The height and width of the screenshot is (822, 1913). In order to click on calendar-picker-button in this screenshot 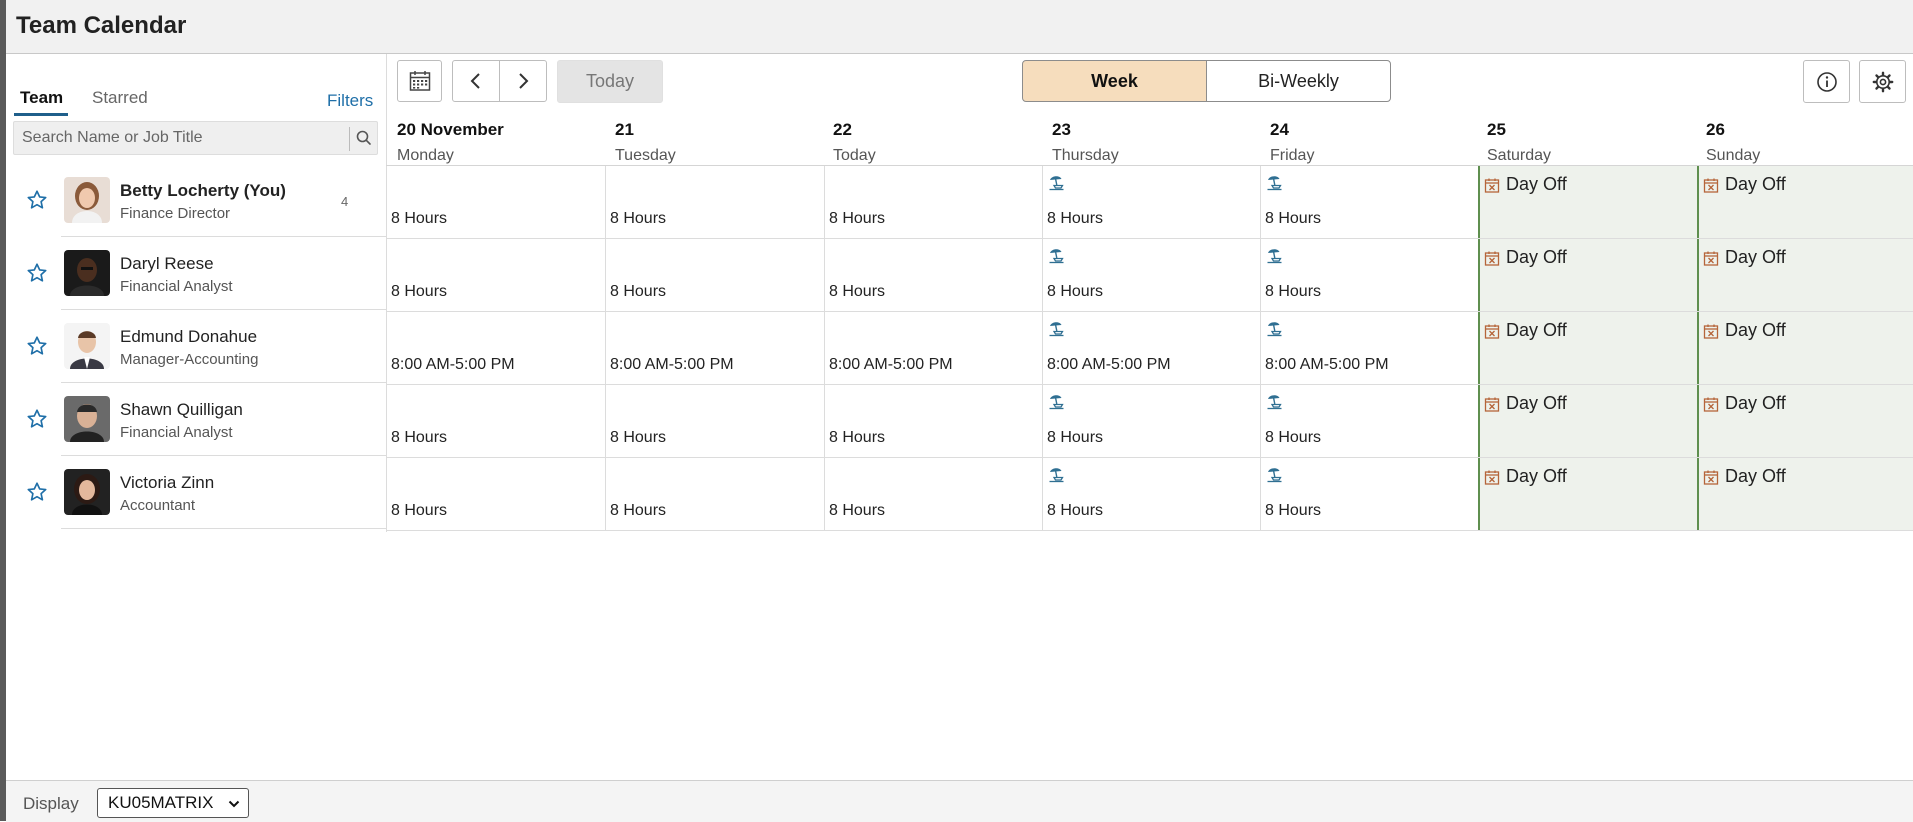, I will do `click(419, 81)`.